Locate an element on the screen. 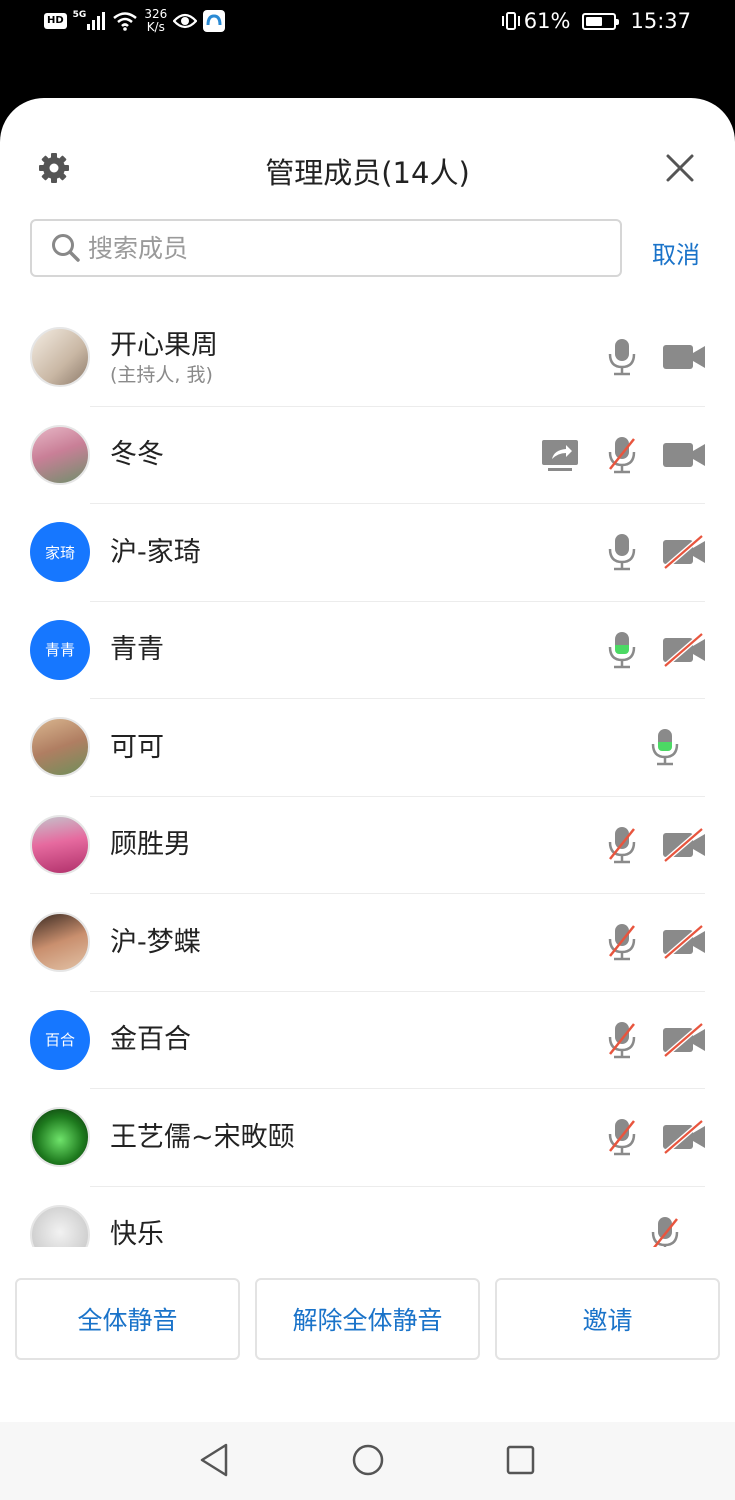 The width and height of the screenshot is (735, 1500). status-bar: HD 5G 326 K/s 61% 15:37 is located at coordinates (367, 23).